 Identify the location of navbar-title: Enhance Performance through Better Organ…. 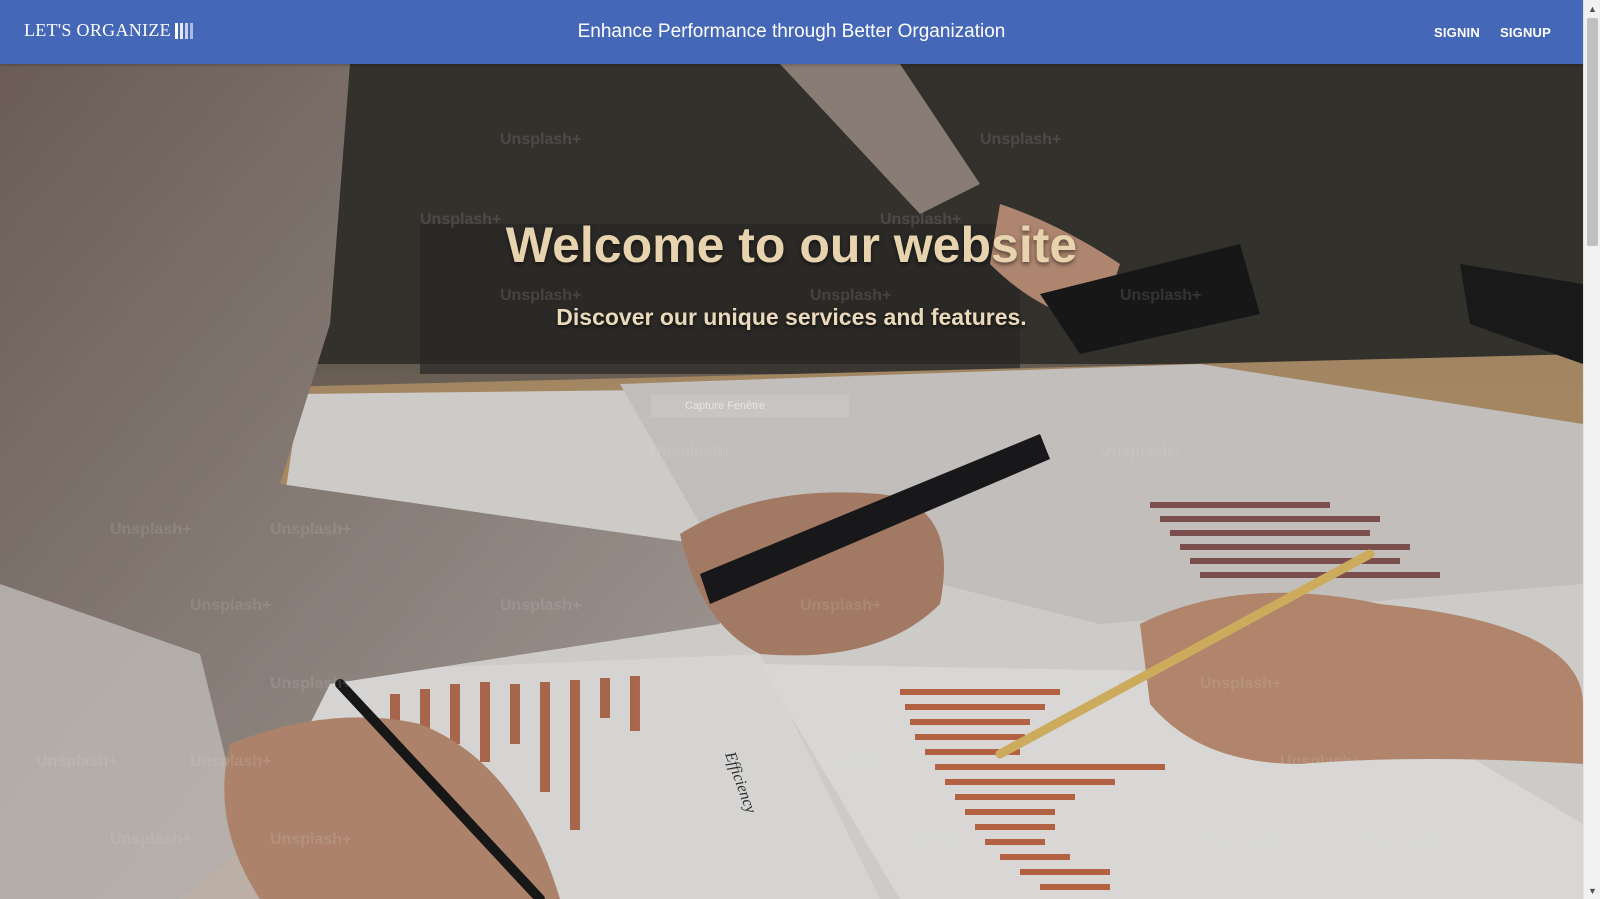
(791, 31).